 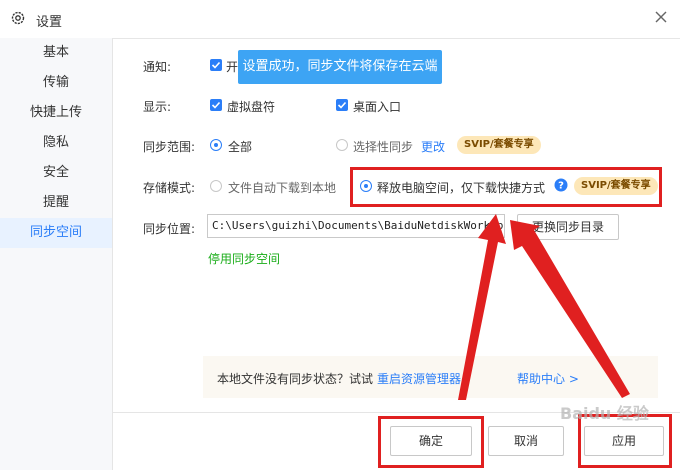 What do you see at coordinates (431, 441) in the screenshot?
I see `ok-button: 确定` at bounding box center [431, 441].